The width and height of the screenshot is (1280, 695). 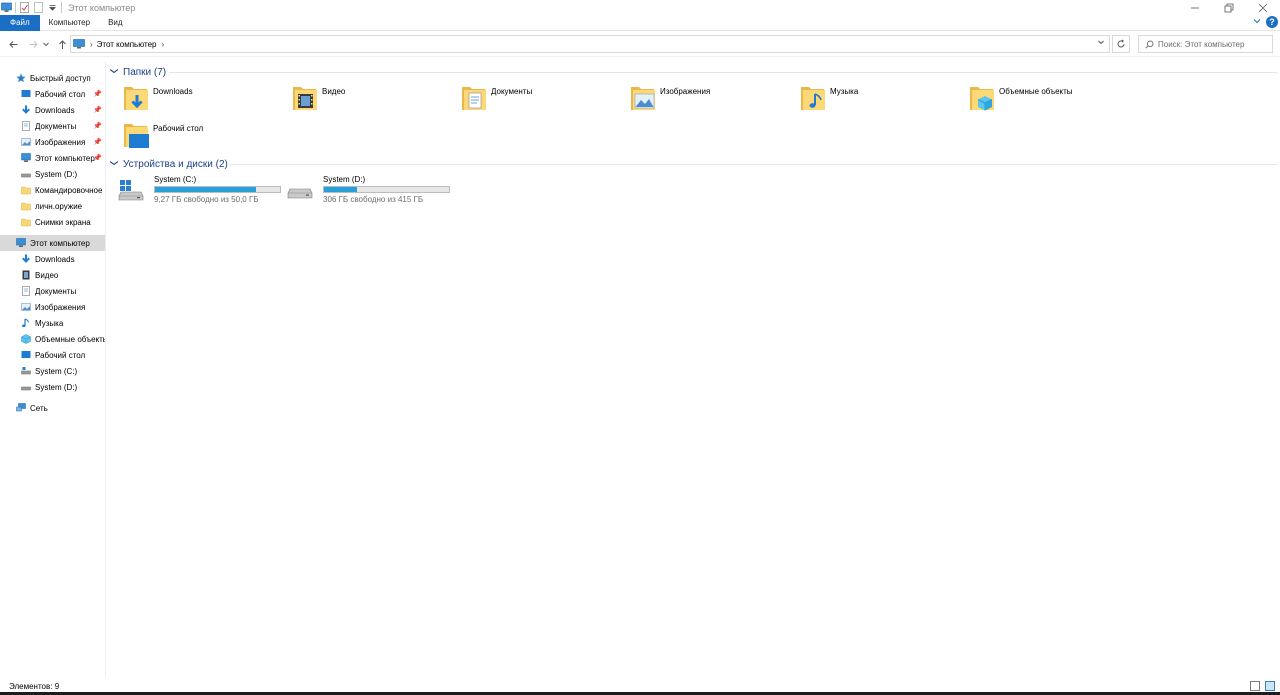 What do you see at coordinates (52, 275) in the screenshot?
I see `sidebar-item-video: Видео` at bounding box center [52, 275].